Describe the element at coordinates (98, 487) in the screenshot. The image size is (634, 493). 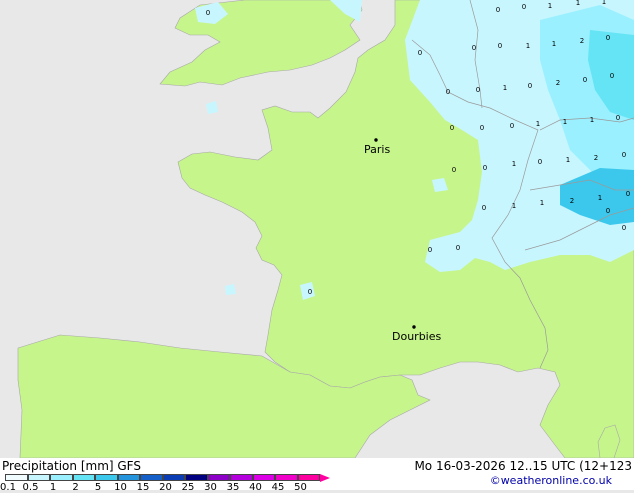
I see `scale-label: 5` at that location.